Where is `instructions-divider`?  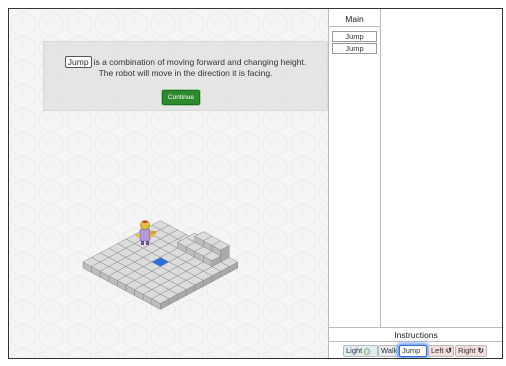
instructions-divider is located at coordinates (415, 341).